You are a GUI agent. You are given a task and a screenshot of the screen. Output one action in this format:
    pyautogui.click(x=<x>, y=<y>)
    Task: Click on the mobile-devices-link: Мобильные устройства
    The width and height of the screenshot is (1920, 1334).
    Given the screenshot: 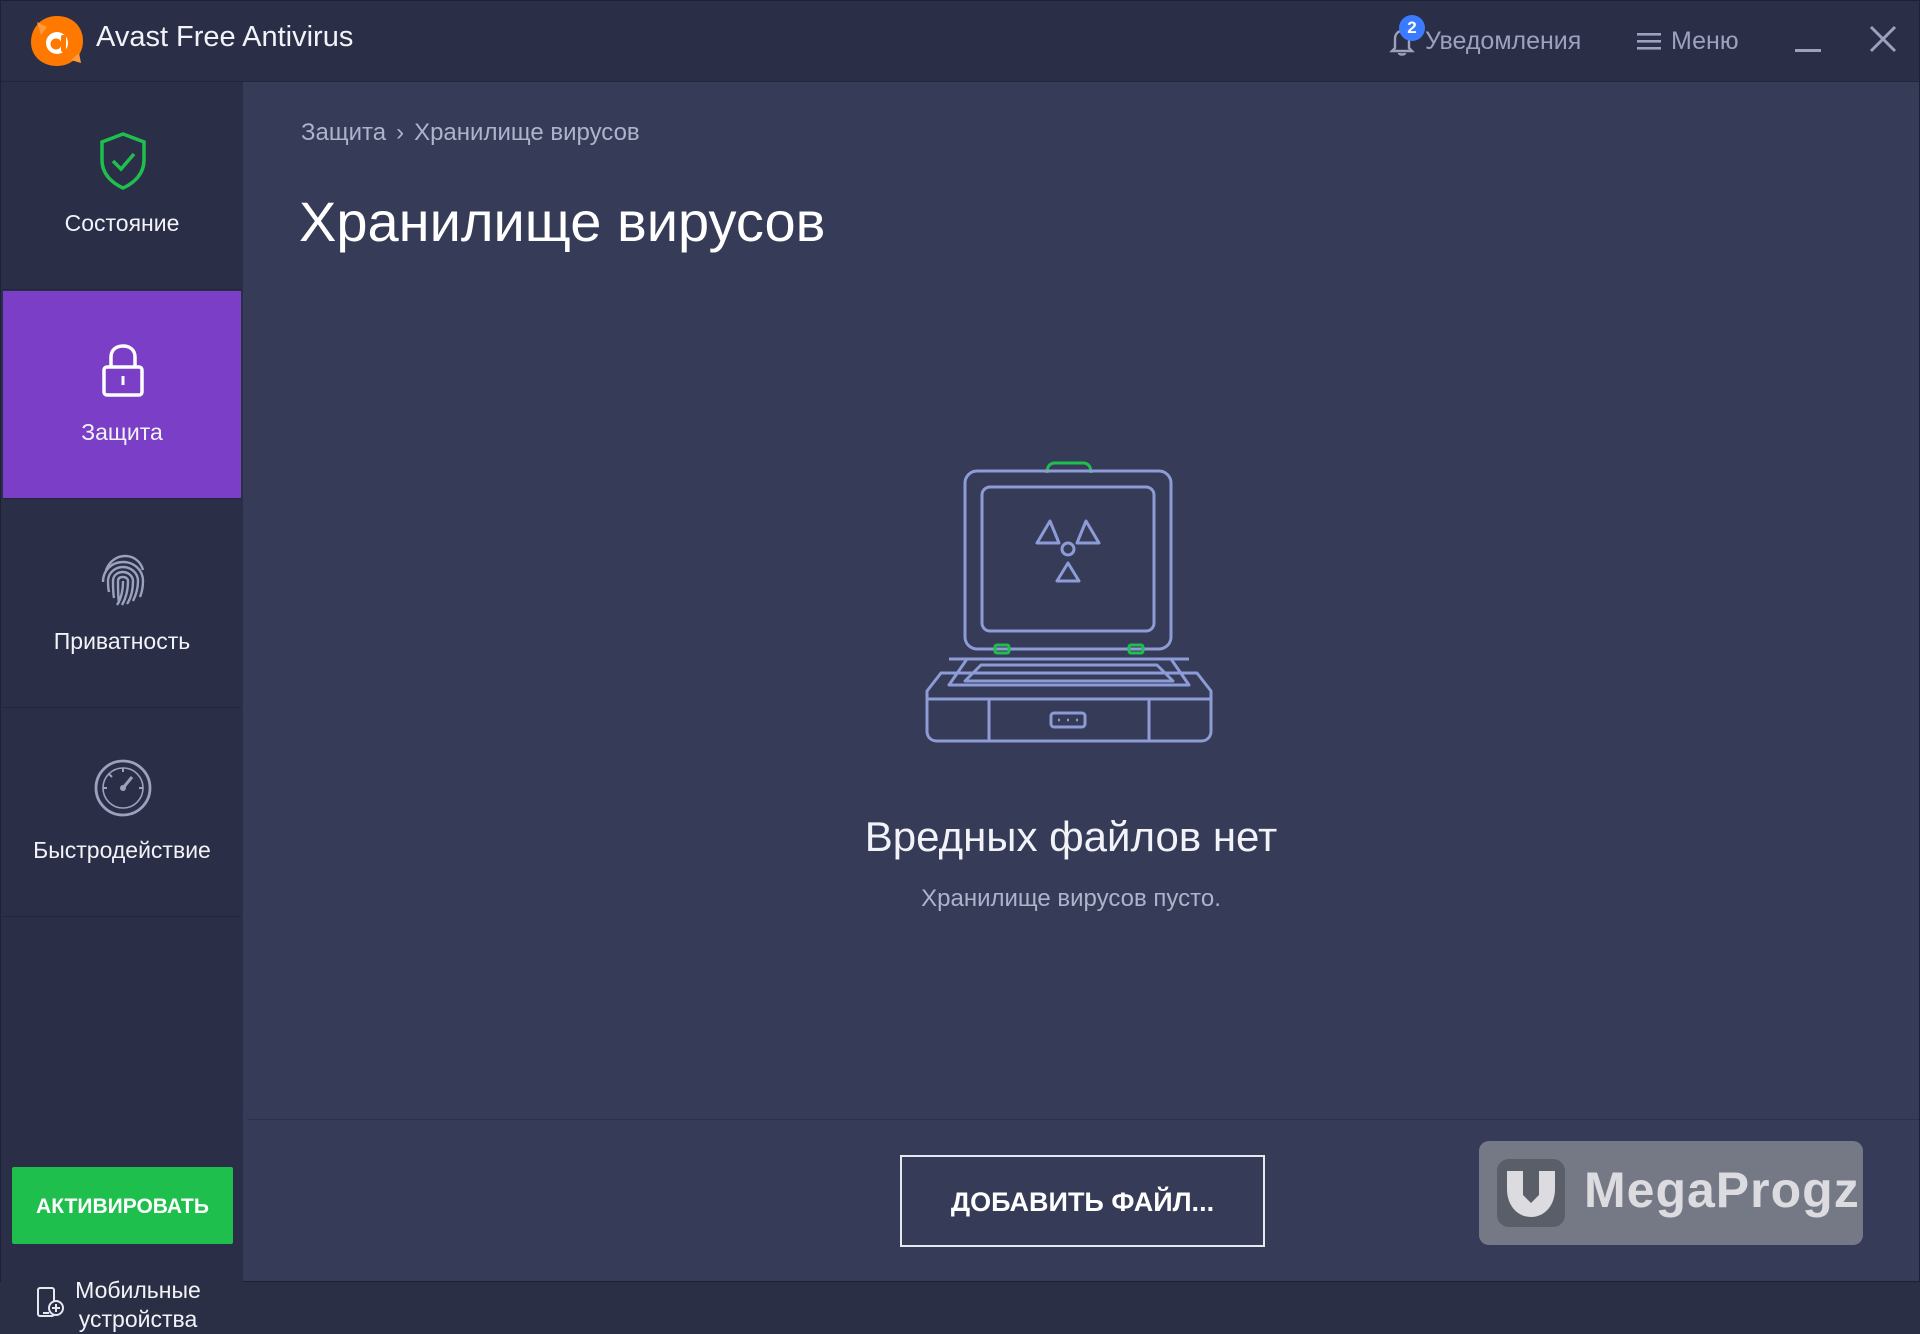 What is the action you would take?
    pyautogui.click(x=122, y=1305)
    